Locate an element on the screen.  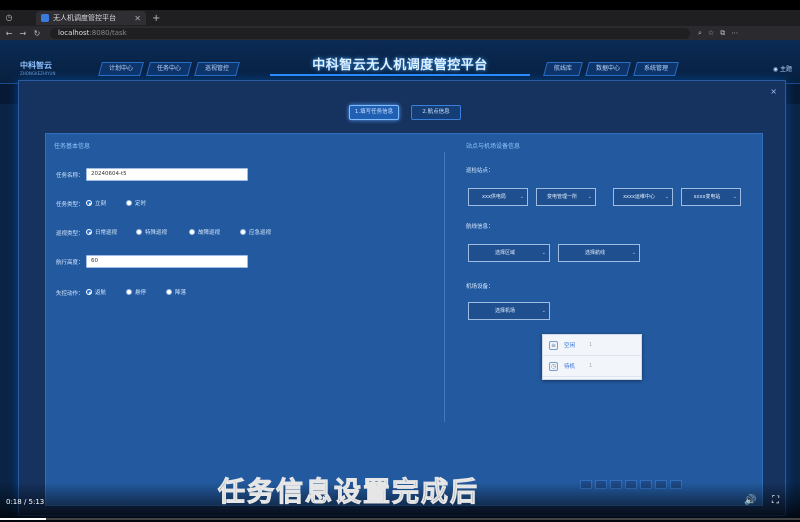
nav-route-library: 航线库 is located at coordinates (563, 69).